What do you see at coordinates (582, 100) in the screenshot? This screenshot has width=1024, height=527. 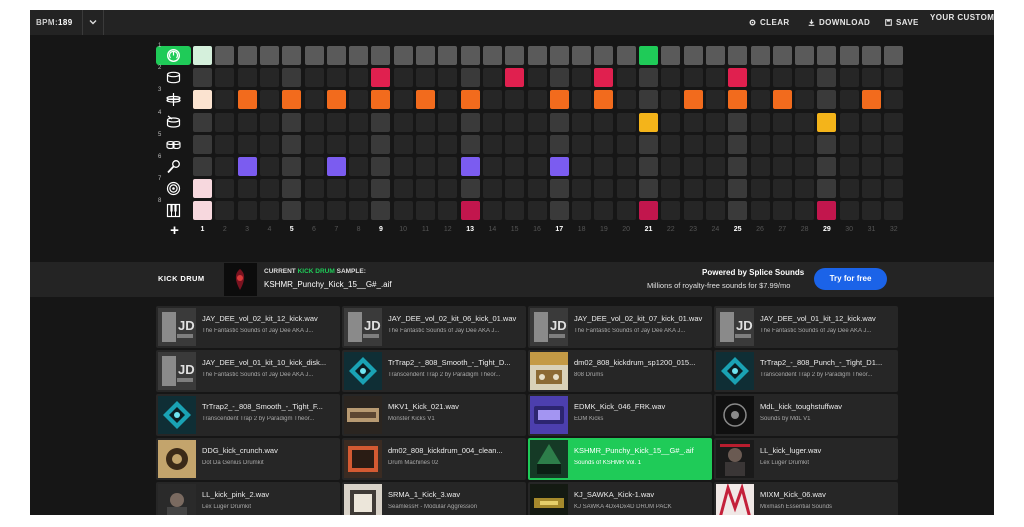 I see `step-cell-r3-s18` at bounding box center [582, 100].